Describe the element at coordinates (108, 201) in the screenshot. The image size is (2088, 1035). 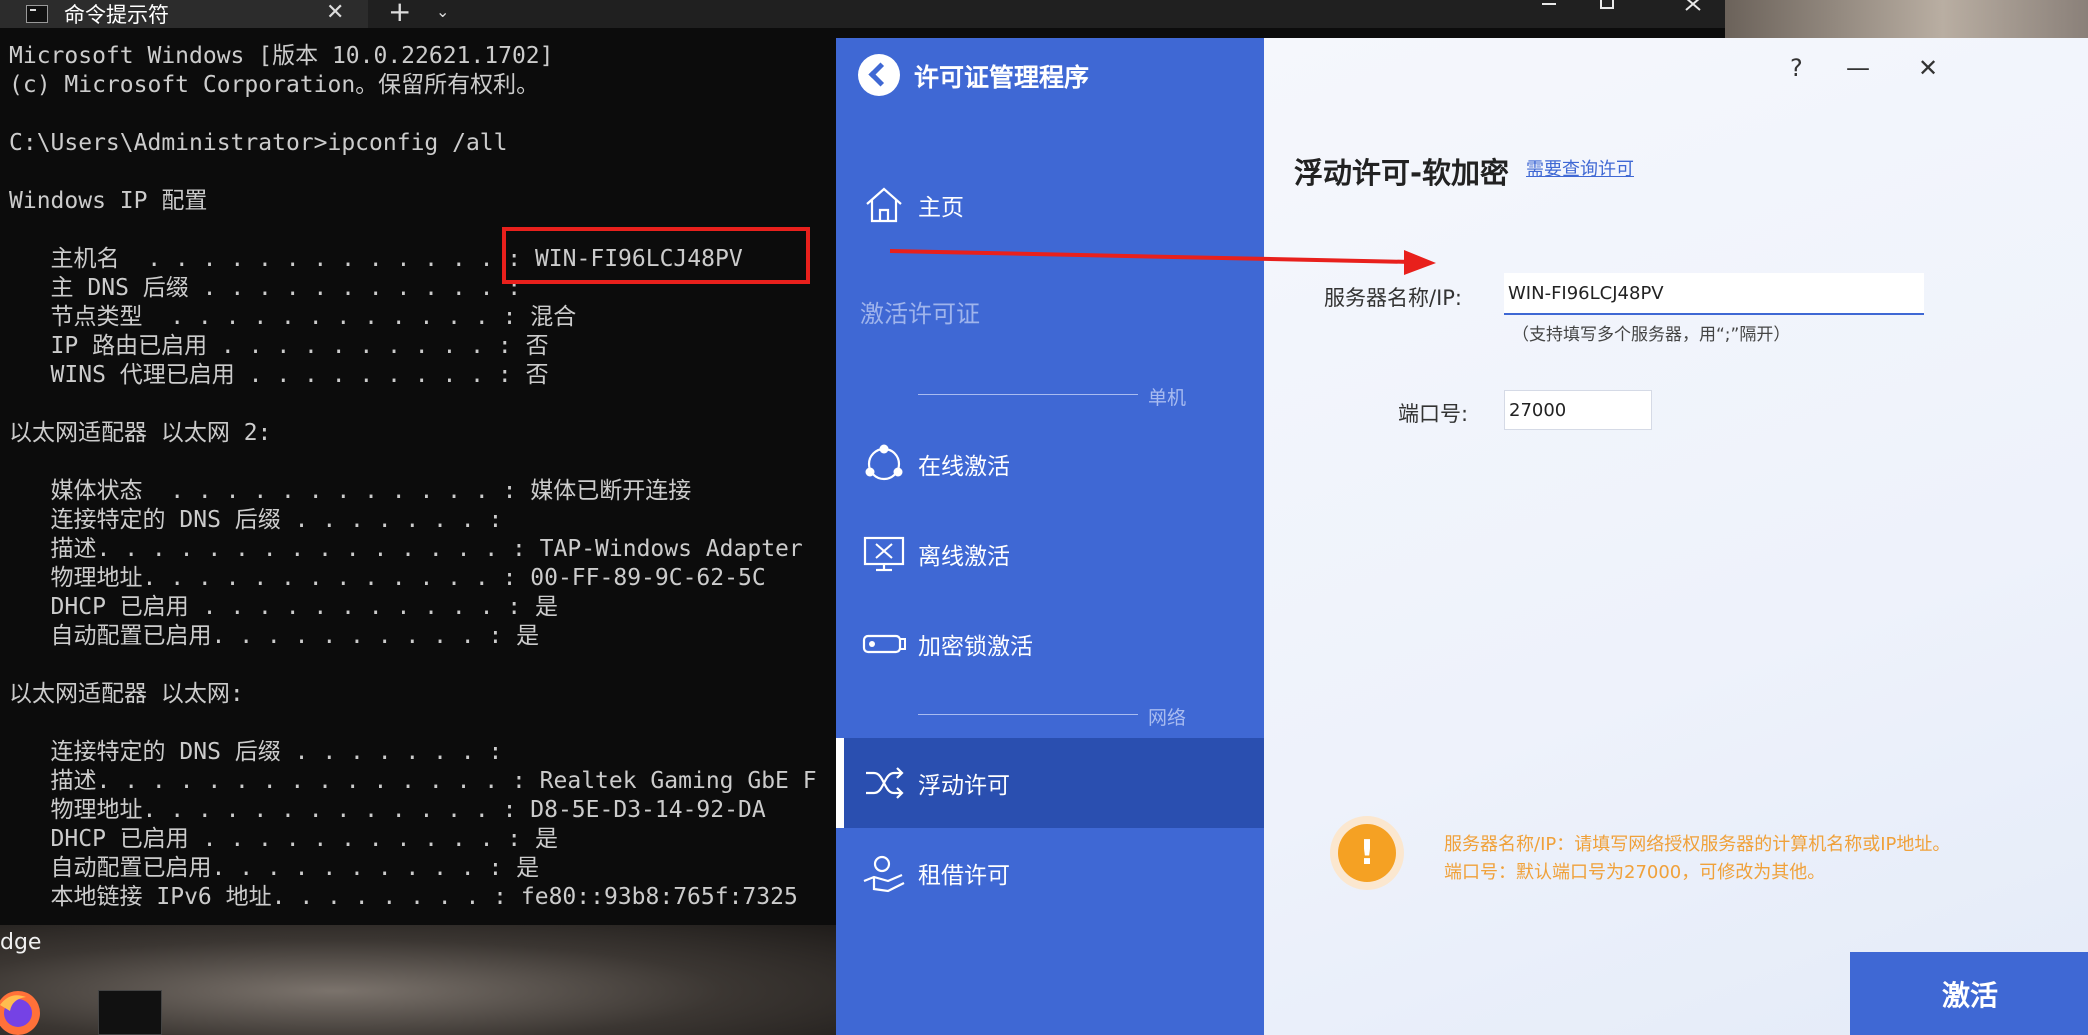
I see `cmd-line: Windows IP 配置` at that location.